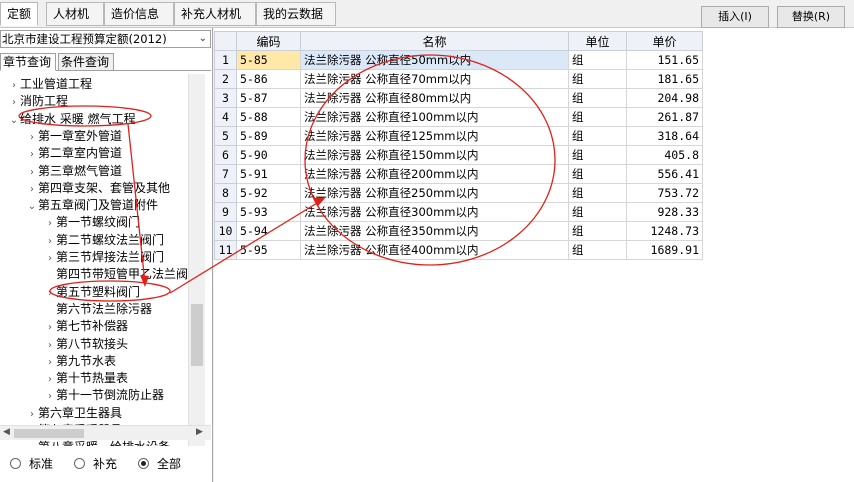 The image size is (854, 482). What do you see at coordinates (86, 62) in the screenshot?
I see `tab-condition-query: 条件查询` at bounding box center [86, 62].